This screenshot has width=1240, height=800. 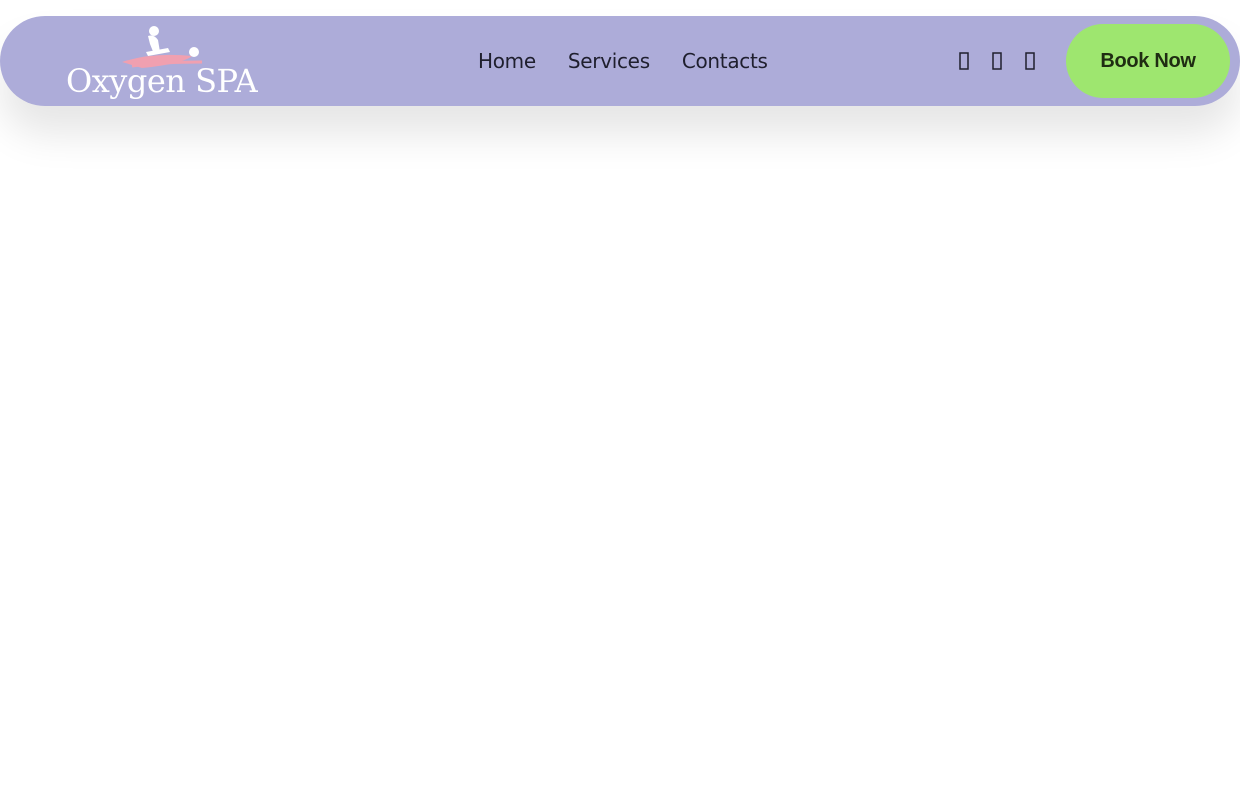 I want to click on social-icon-1-glyph, so click(x=964, y=61).